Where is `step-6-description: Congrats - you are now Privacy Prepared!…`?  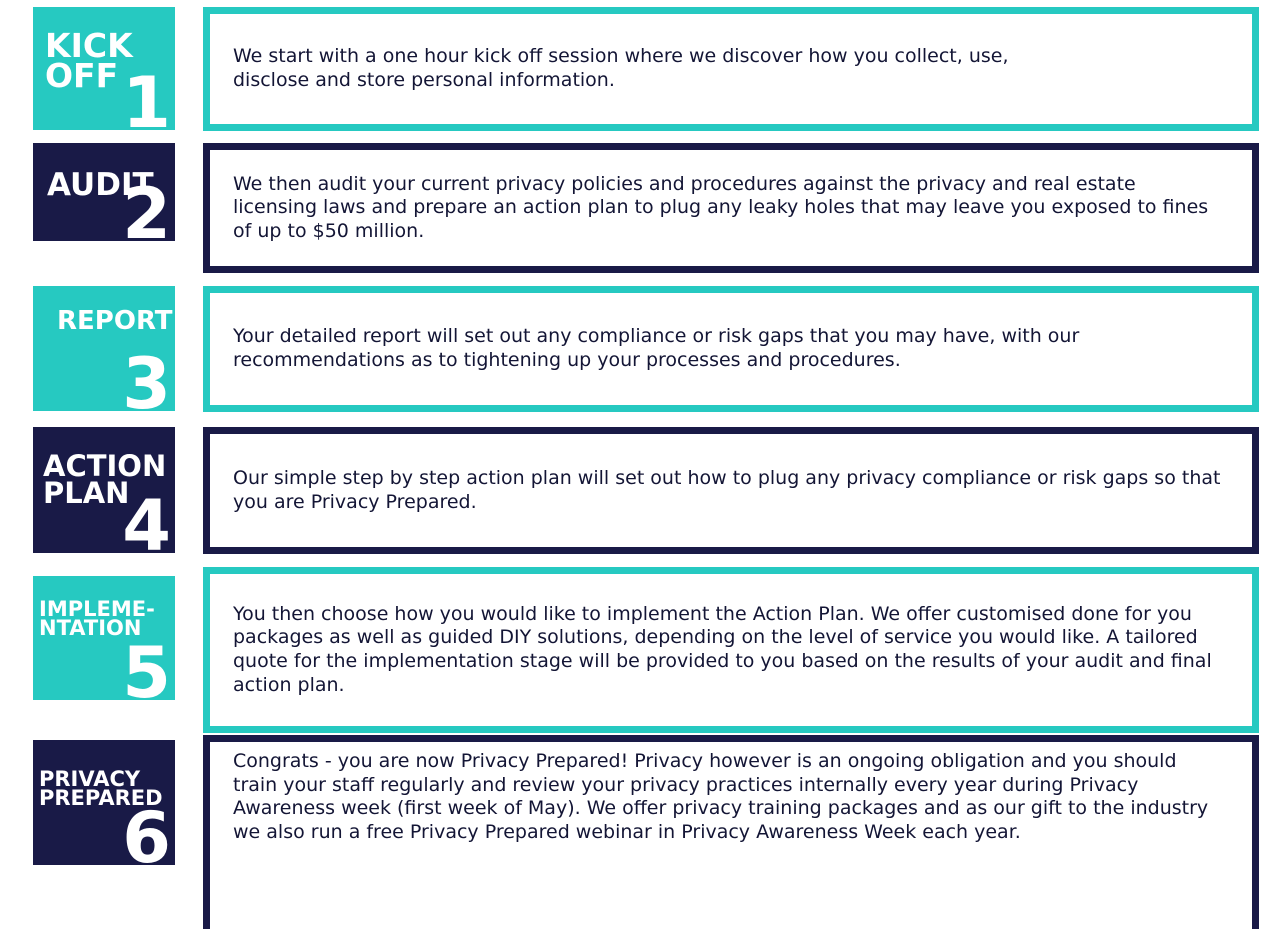
step-6-description: Congrats - you are now Privacy Prepared!… is located at coordinates (721, 796).